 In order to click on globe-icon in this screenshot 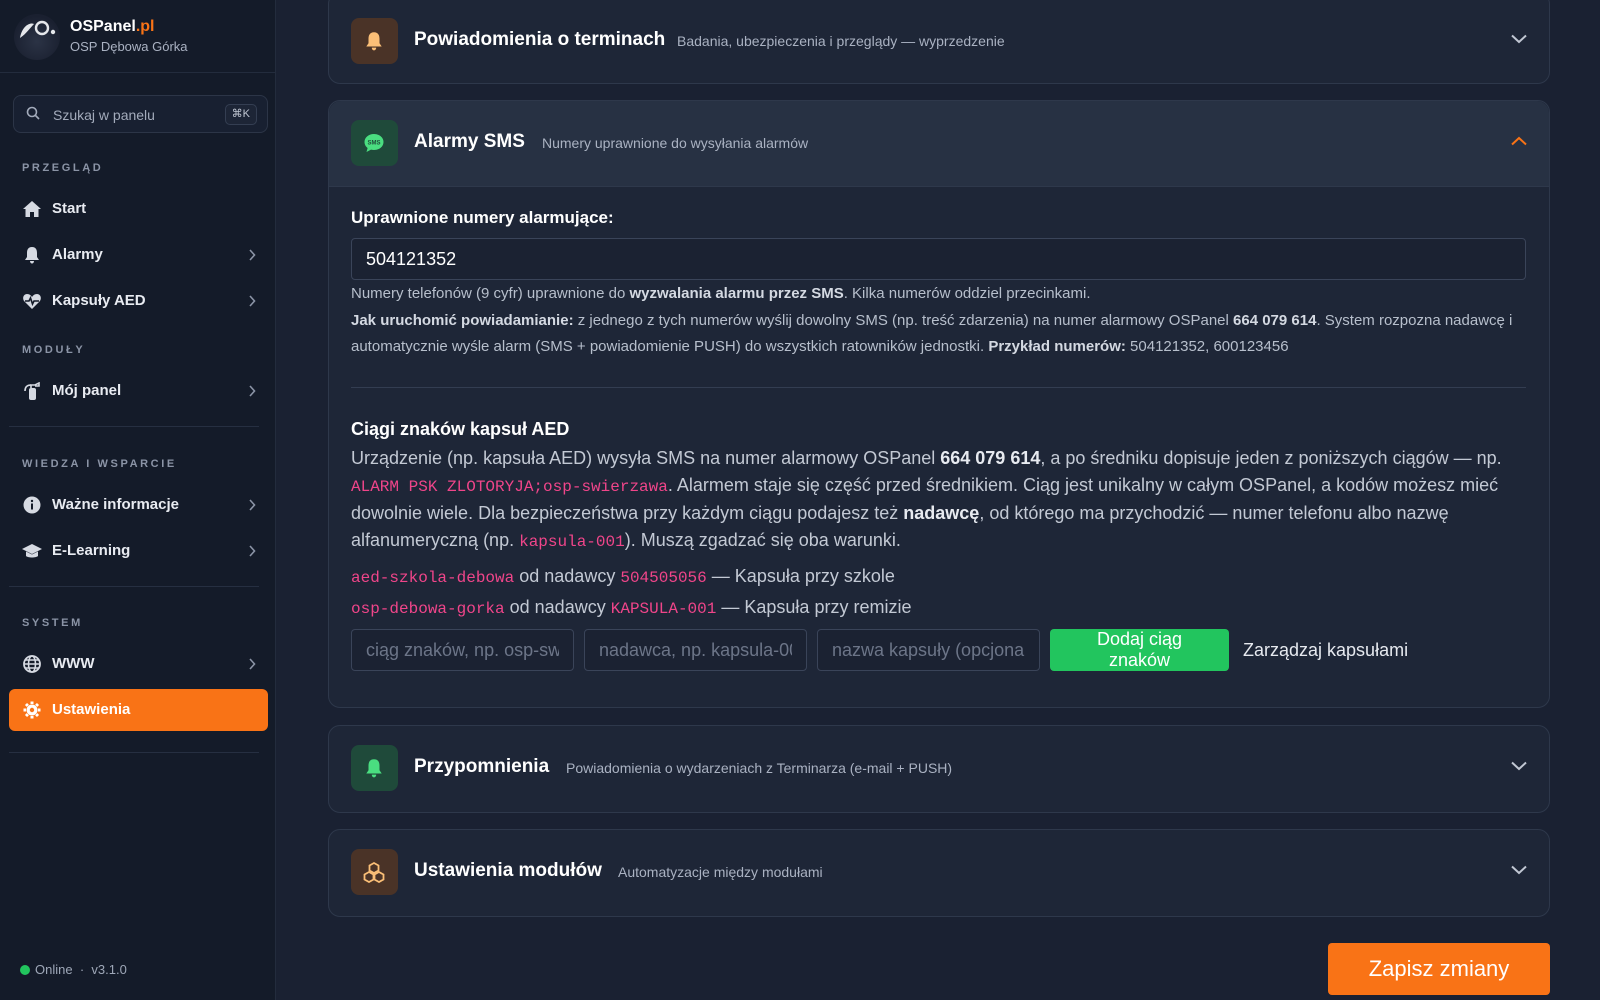, I will do `click(32, 664)`.